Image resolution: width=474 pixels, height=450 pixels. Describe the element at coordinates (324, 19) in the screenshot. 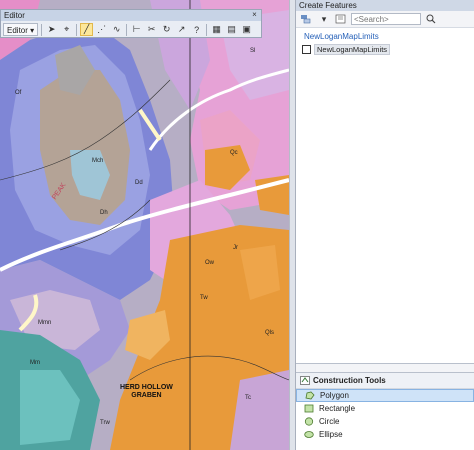

I see `chevron-down-icon: ▾` at that location.